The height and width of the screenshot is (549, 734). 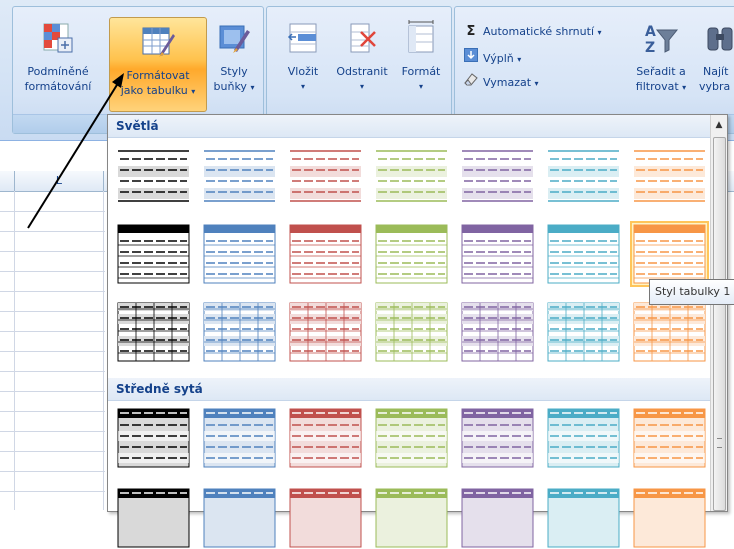 I want to click on fill-dropdown-icon: ▾, so click(x=519, y=59).